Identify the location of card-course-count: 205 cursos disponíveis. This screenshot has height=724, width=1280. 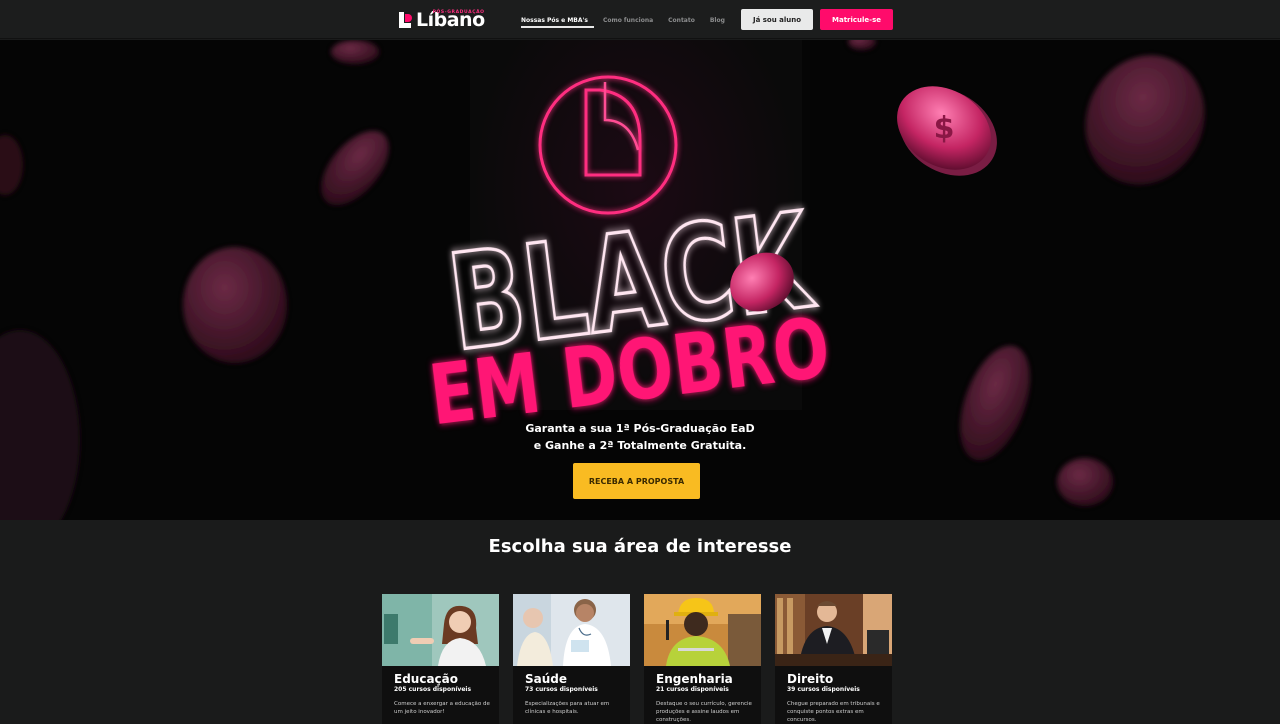
(433, 689).